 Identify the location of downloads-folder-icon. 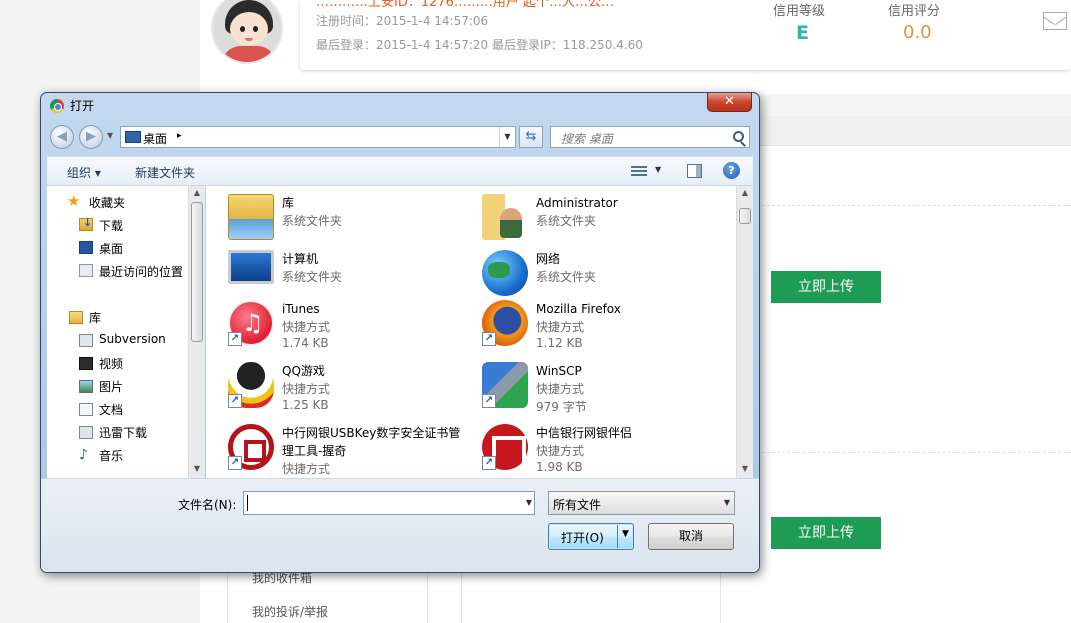
(86, 223).